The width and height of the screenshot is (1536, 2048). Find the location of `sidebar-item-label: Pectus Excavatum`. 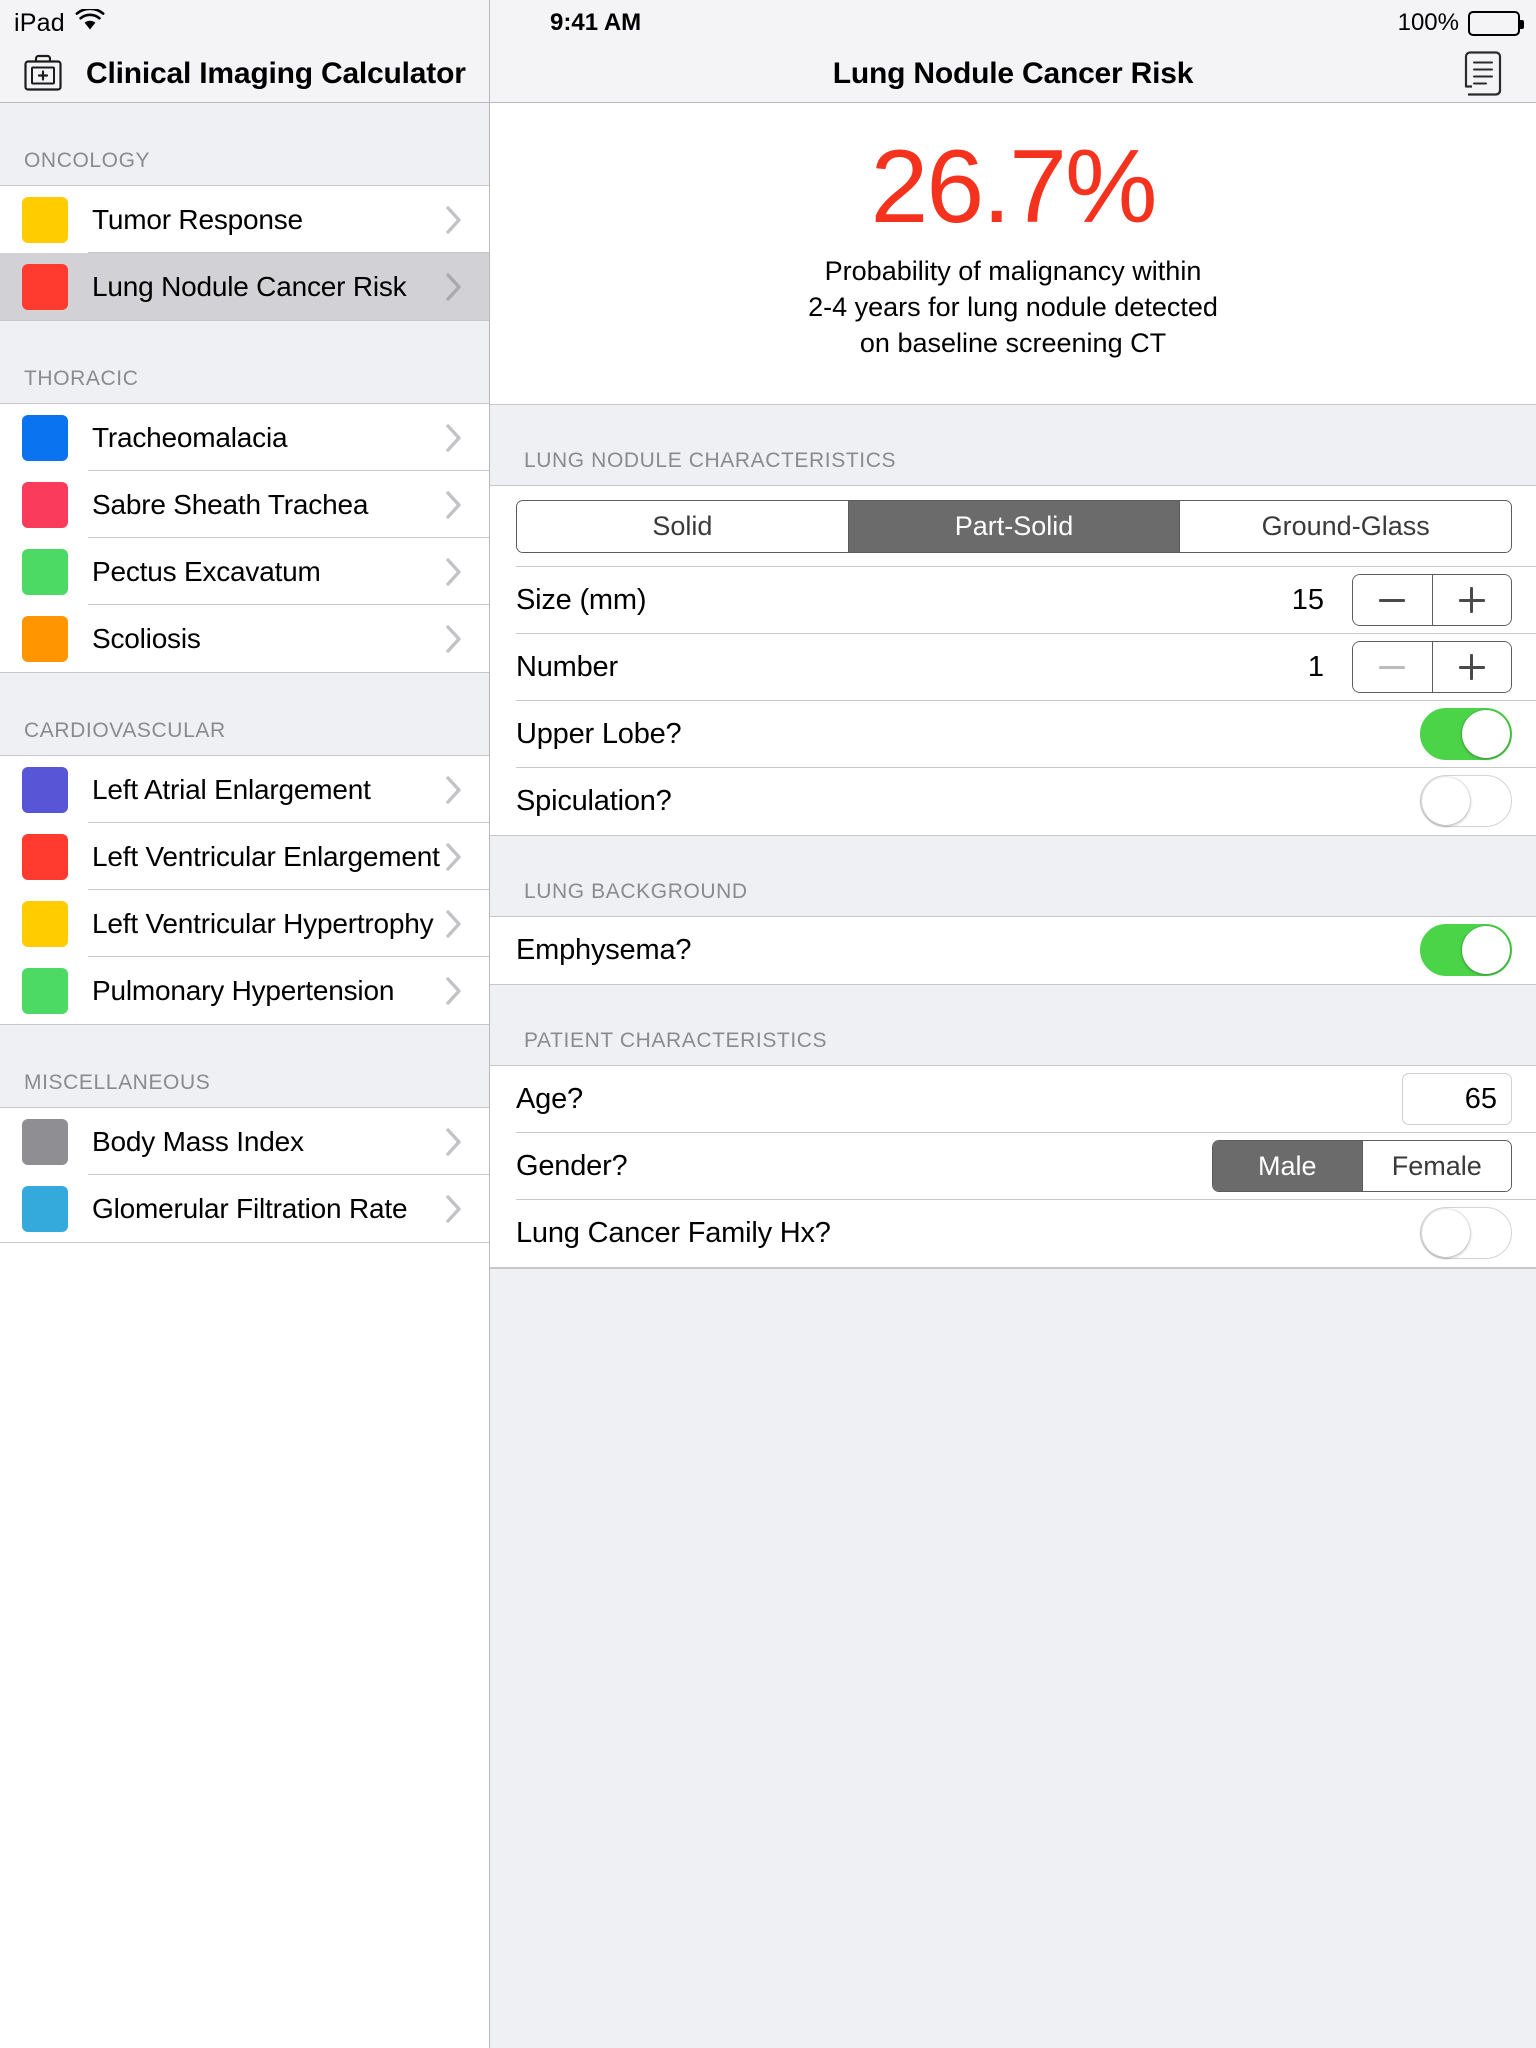

sidebar-item-label: Pectus Excavatum is located at coordinates (206, 571).